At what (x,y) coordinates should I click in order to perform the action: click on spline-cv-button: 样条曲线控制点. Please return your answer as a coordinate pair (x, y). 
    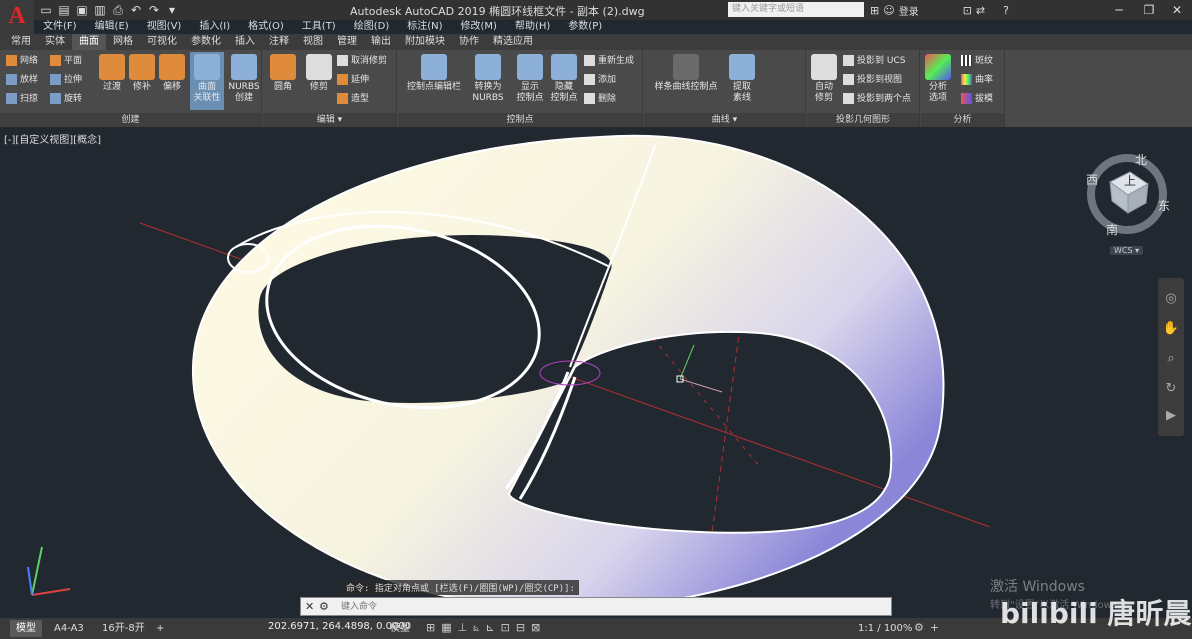
    Looking at the image, I should click on (686, 72).